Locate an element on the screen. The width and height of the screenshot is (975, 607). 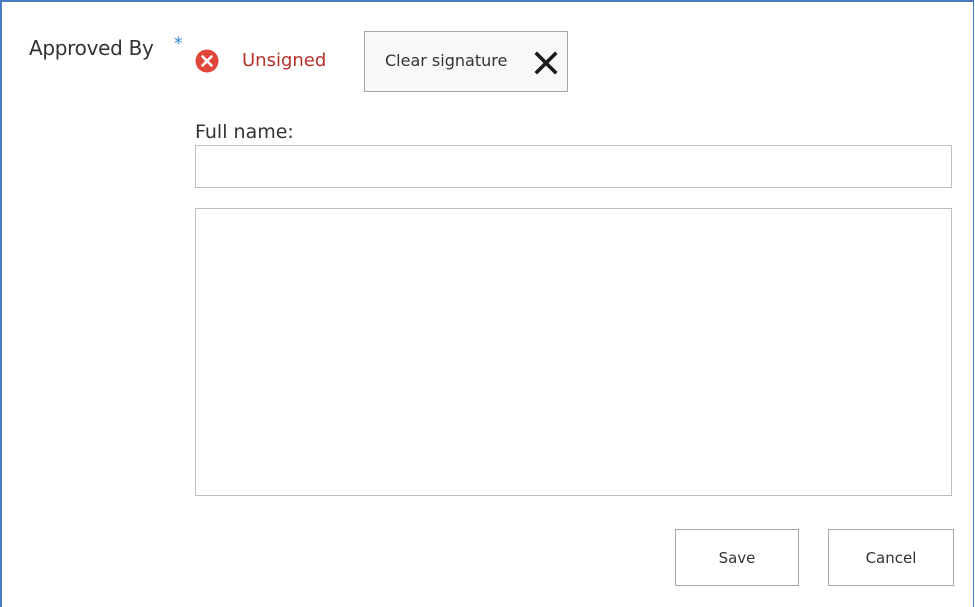
approved-by-label: Approved By is located at coordinates (91, 48).